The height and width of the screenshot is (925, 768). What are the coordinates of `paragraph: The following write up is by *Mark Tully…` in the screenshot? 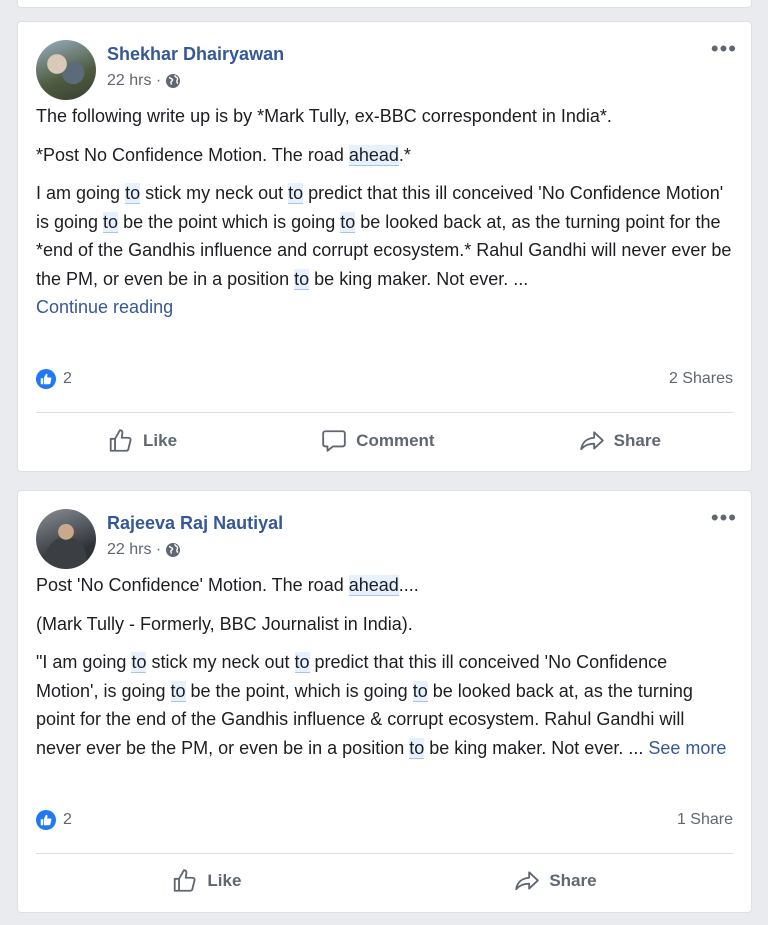 It's located at (324, 116).